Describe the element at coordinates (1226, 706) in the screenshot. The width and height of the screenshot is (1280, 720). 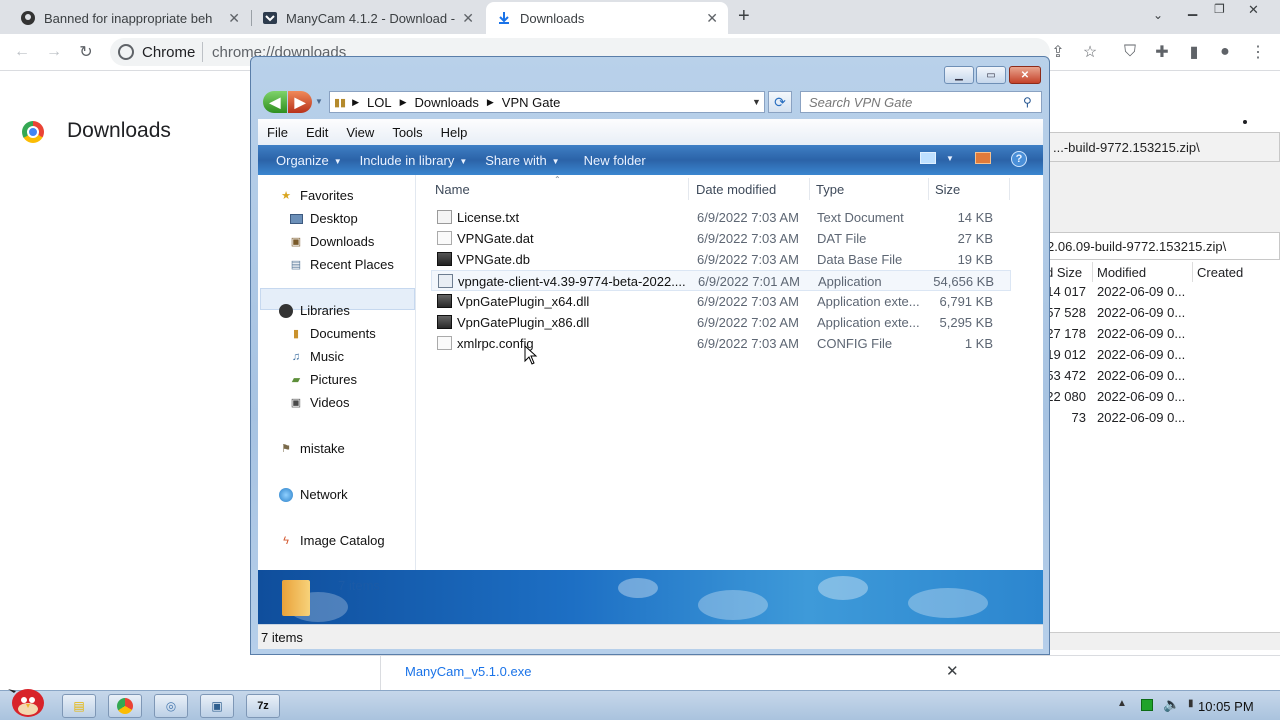
I see `clock: 10:05 PM` at that location.